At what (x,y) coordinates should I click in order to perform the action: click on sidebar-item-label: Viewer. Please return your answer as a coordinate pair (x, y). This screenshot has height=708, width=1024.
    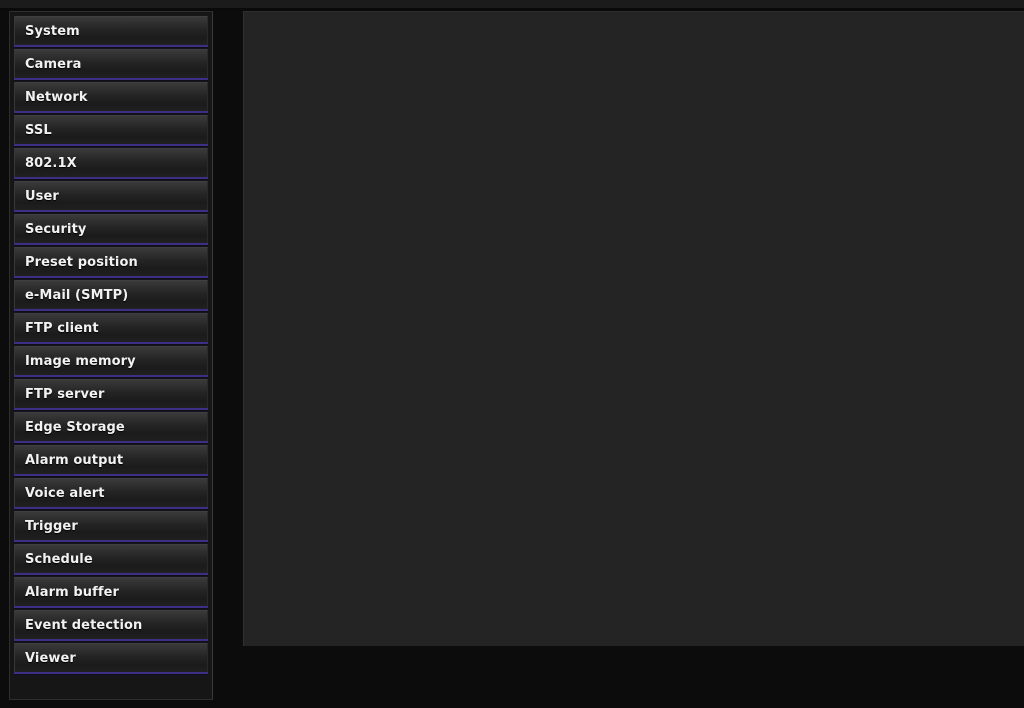
    Looking at the image, I should click on (50, 658).